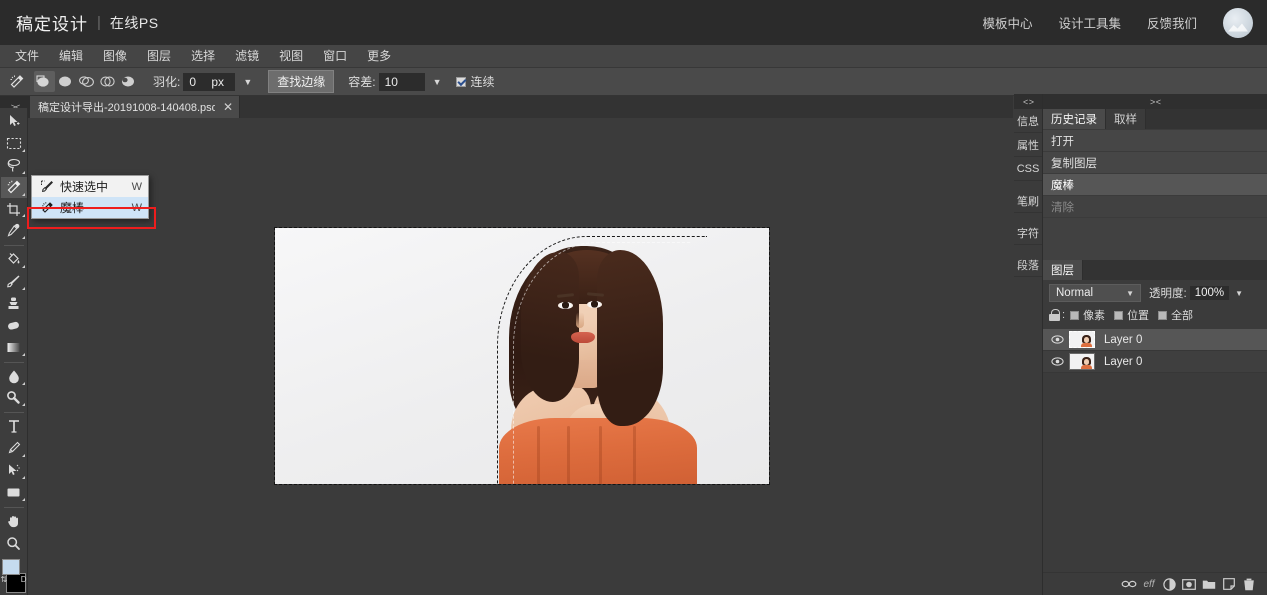  What do you see at coordinates (1086, 363) in the screenshot?
I see `layer-thumb-content` at bounding box center [1086, 363].